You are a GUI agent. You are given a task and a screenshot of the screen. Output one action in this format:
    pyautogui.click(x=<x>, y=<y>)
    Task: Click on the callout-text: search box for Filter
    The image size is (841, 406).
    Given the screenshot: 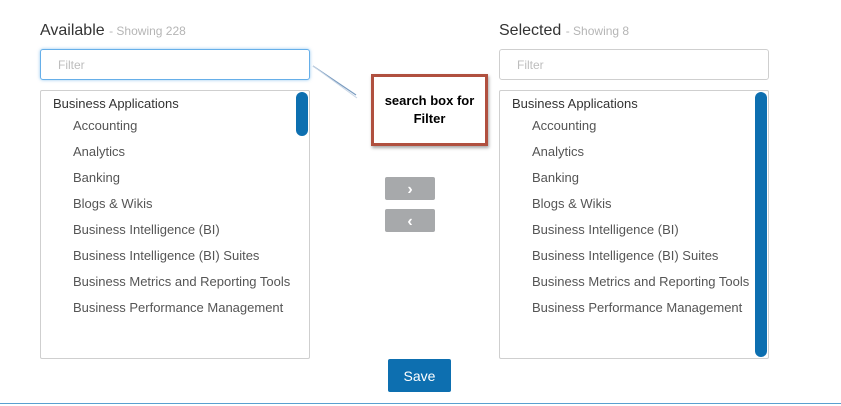 What is the action you would take?
    pyautogui.click(x=429, y=109)
    